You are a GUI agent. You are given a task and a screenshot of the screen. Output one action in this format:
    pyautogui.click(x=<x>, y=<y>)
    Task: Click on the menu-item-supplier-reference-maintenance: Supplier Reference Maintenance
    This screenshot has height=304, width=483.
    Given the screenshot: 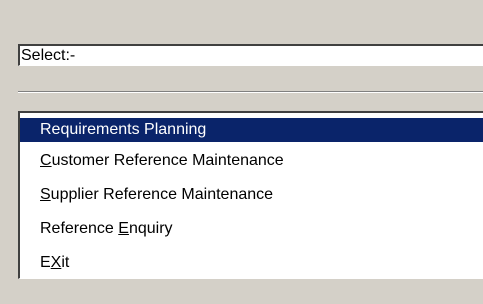 What is the action you would take?
    pyautogui.click(x=251, y=195)
    